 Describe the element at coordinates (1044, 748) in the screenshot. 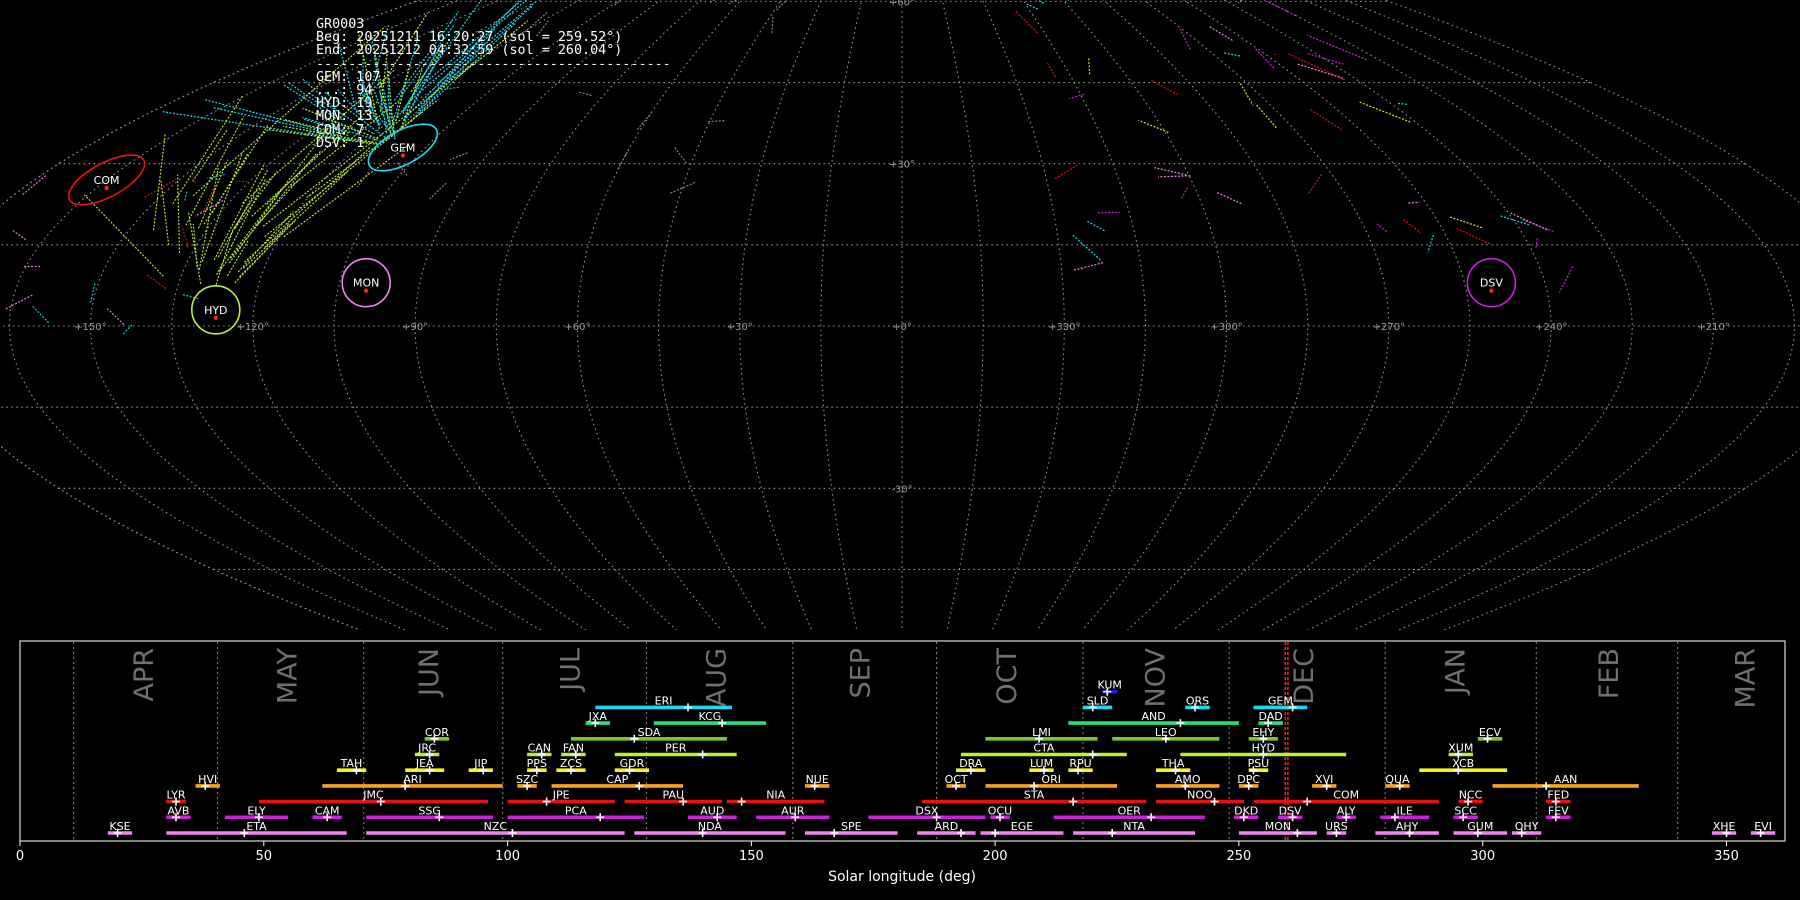

I see `shower-label-cta: CTA` at that location.